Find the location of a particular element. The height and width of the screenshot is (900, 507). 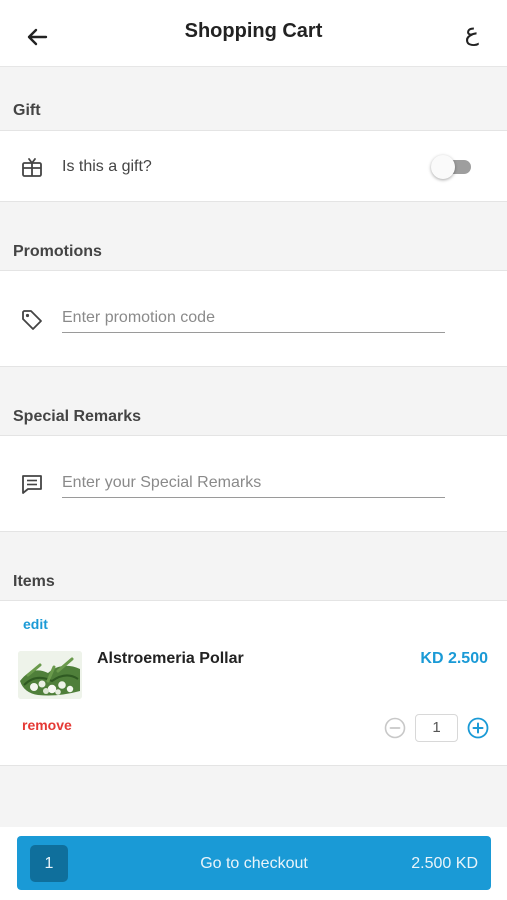

product-name: Alstroemeria Pollar is located at coordinates (170, 658).